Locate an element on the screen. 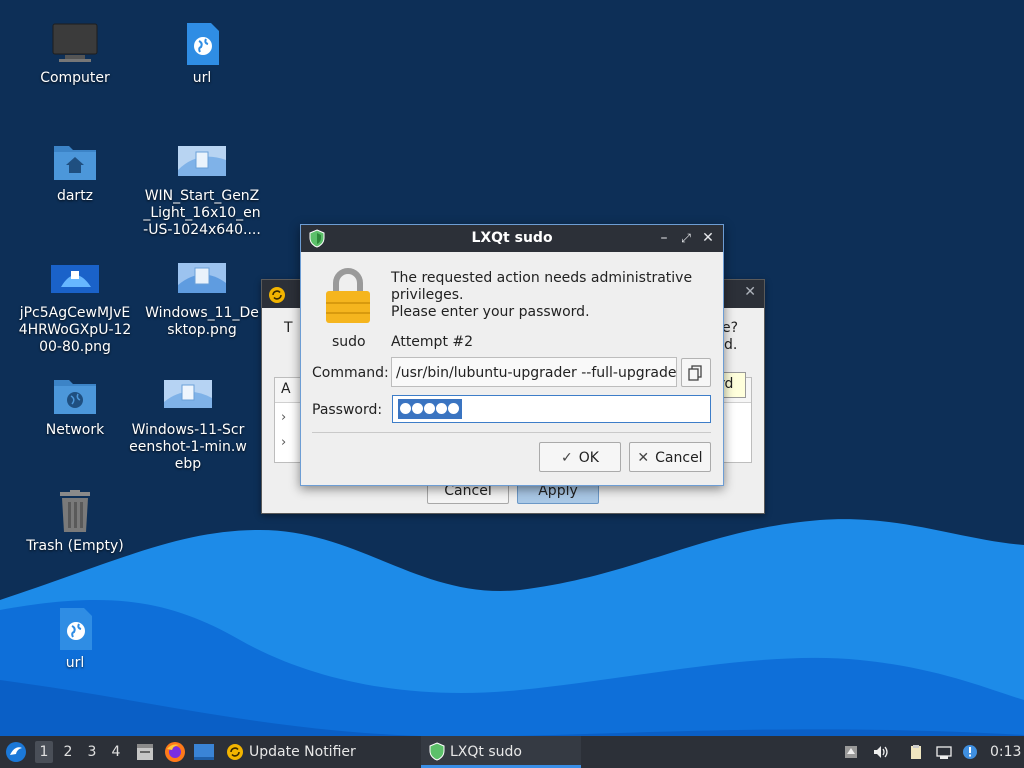  task-lxqt-sudo: LXQt sudo is located at coordinates (501, 752).